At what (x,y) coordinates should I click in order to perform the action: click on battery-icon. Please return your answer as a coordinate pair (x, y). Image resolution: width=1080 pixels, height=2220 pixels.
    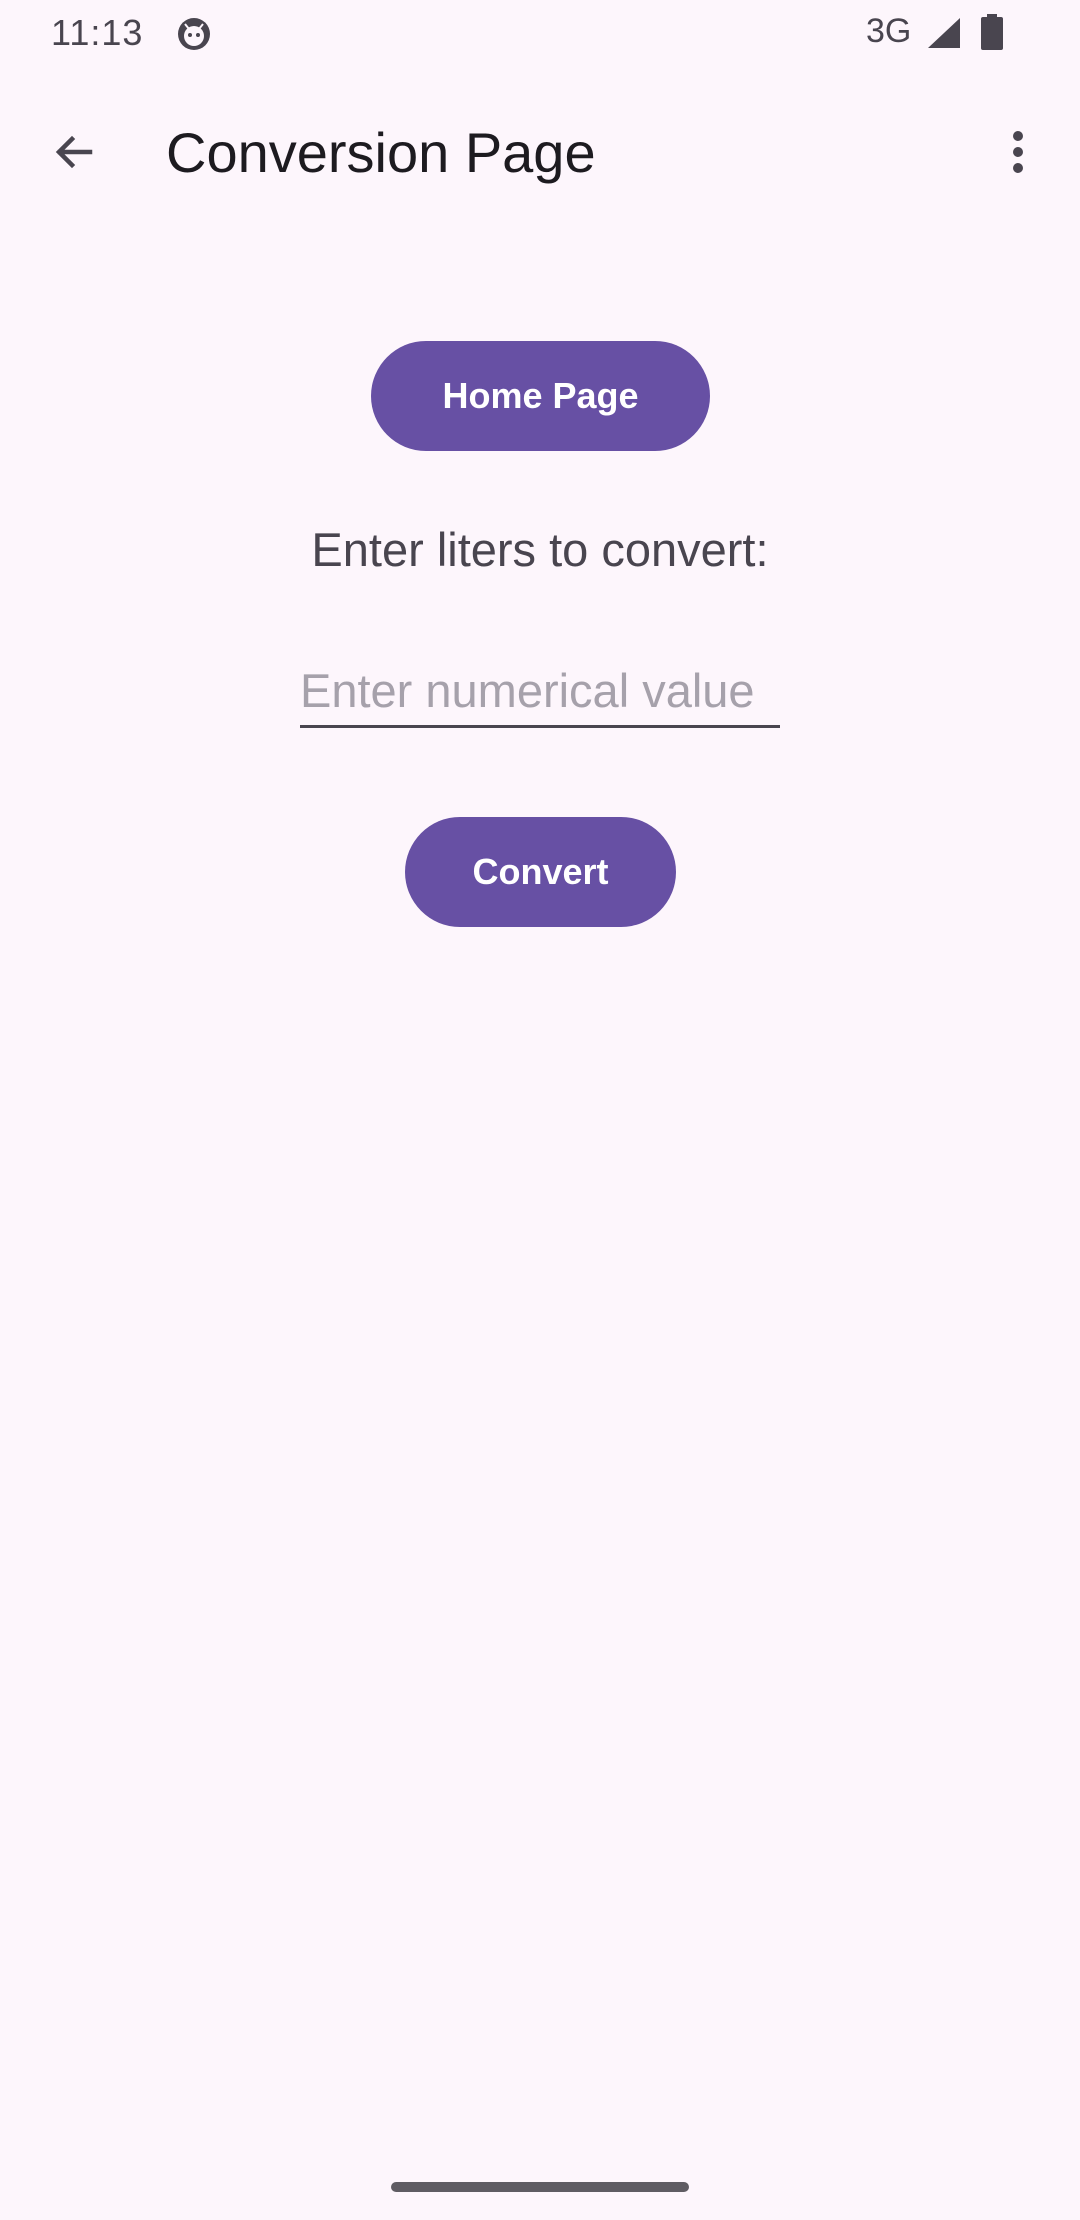
    Looking at the image, I should click on (992, 32).